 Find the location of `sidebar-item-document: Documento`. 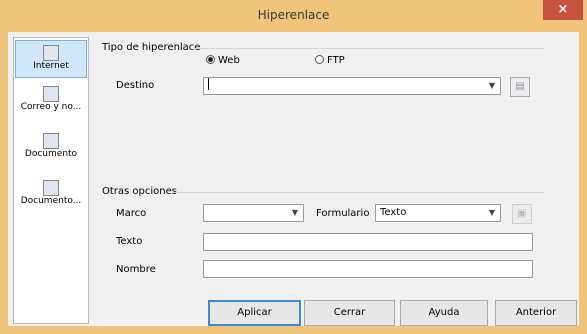

sidebar-item-document: Documento is located at coordinates (51, 146).